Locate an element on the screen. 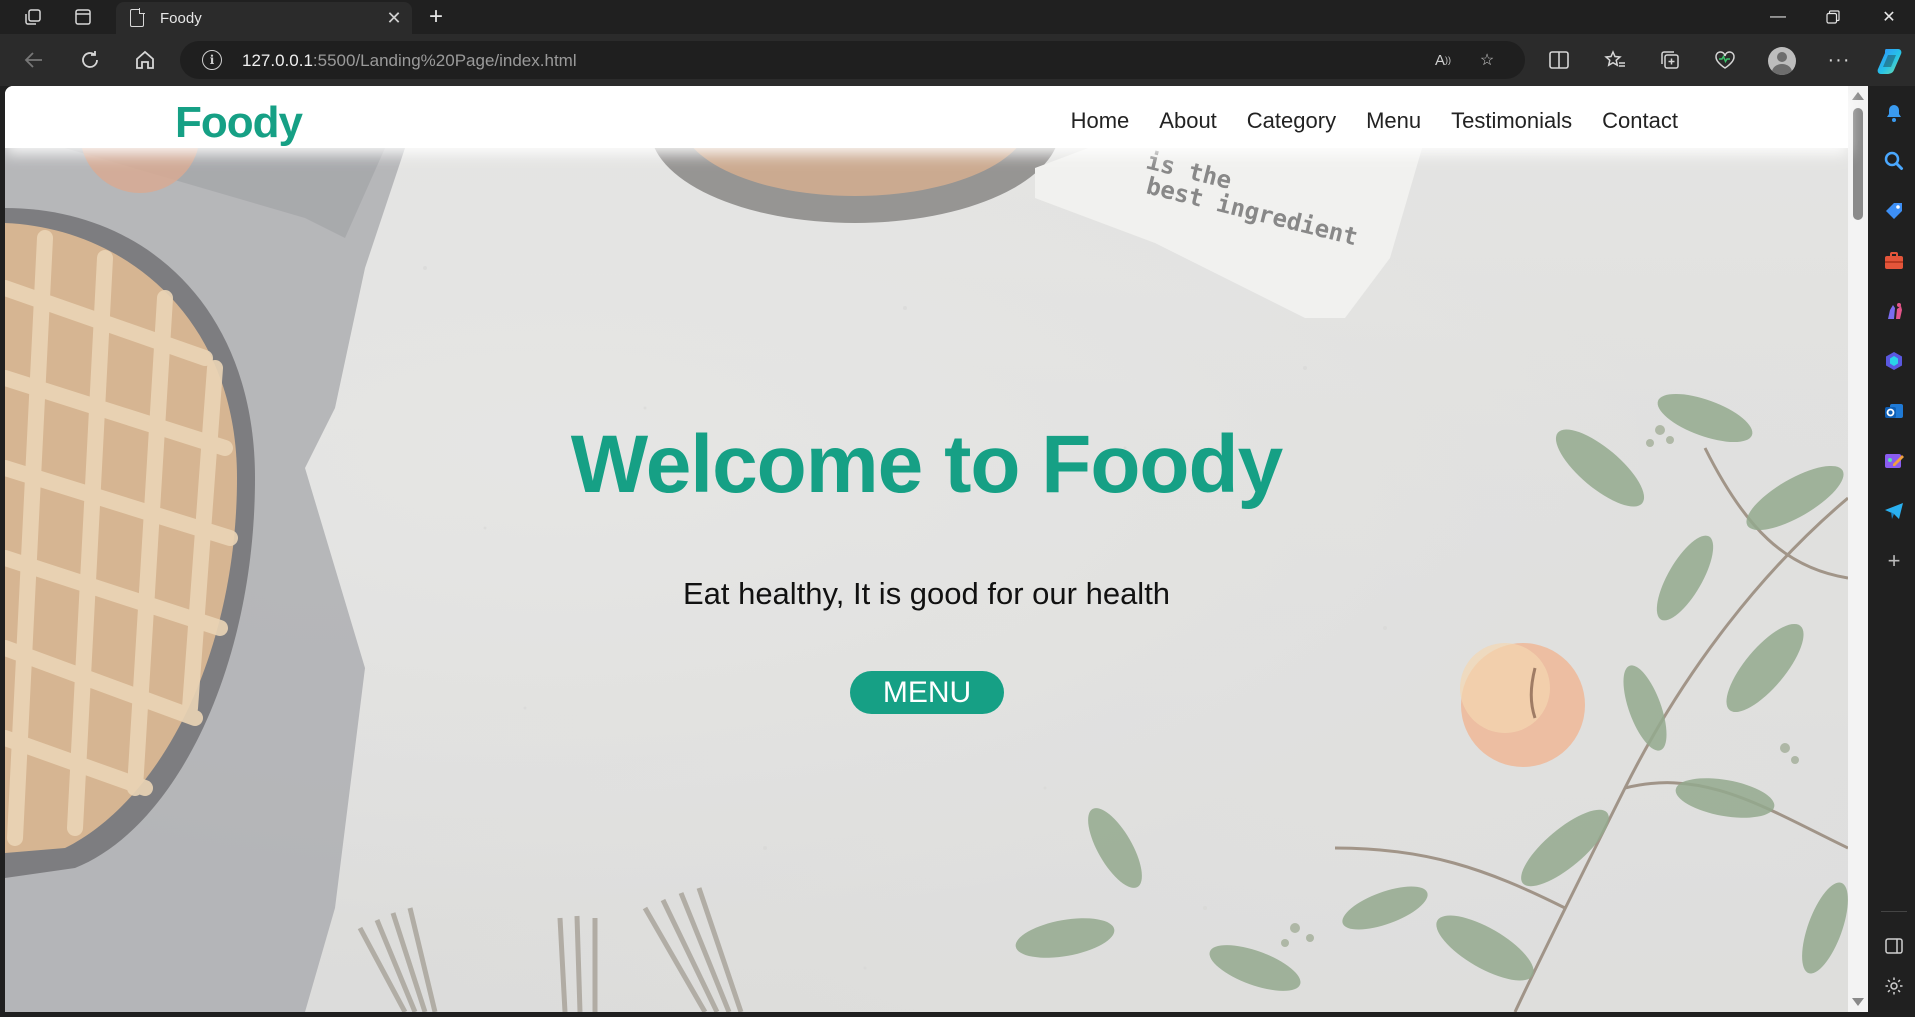 Image resolution: width=1915 pixels, height=1017 pixels. copilot-apps-icon is located at coordinates (1894, 361).